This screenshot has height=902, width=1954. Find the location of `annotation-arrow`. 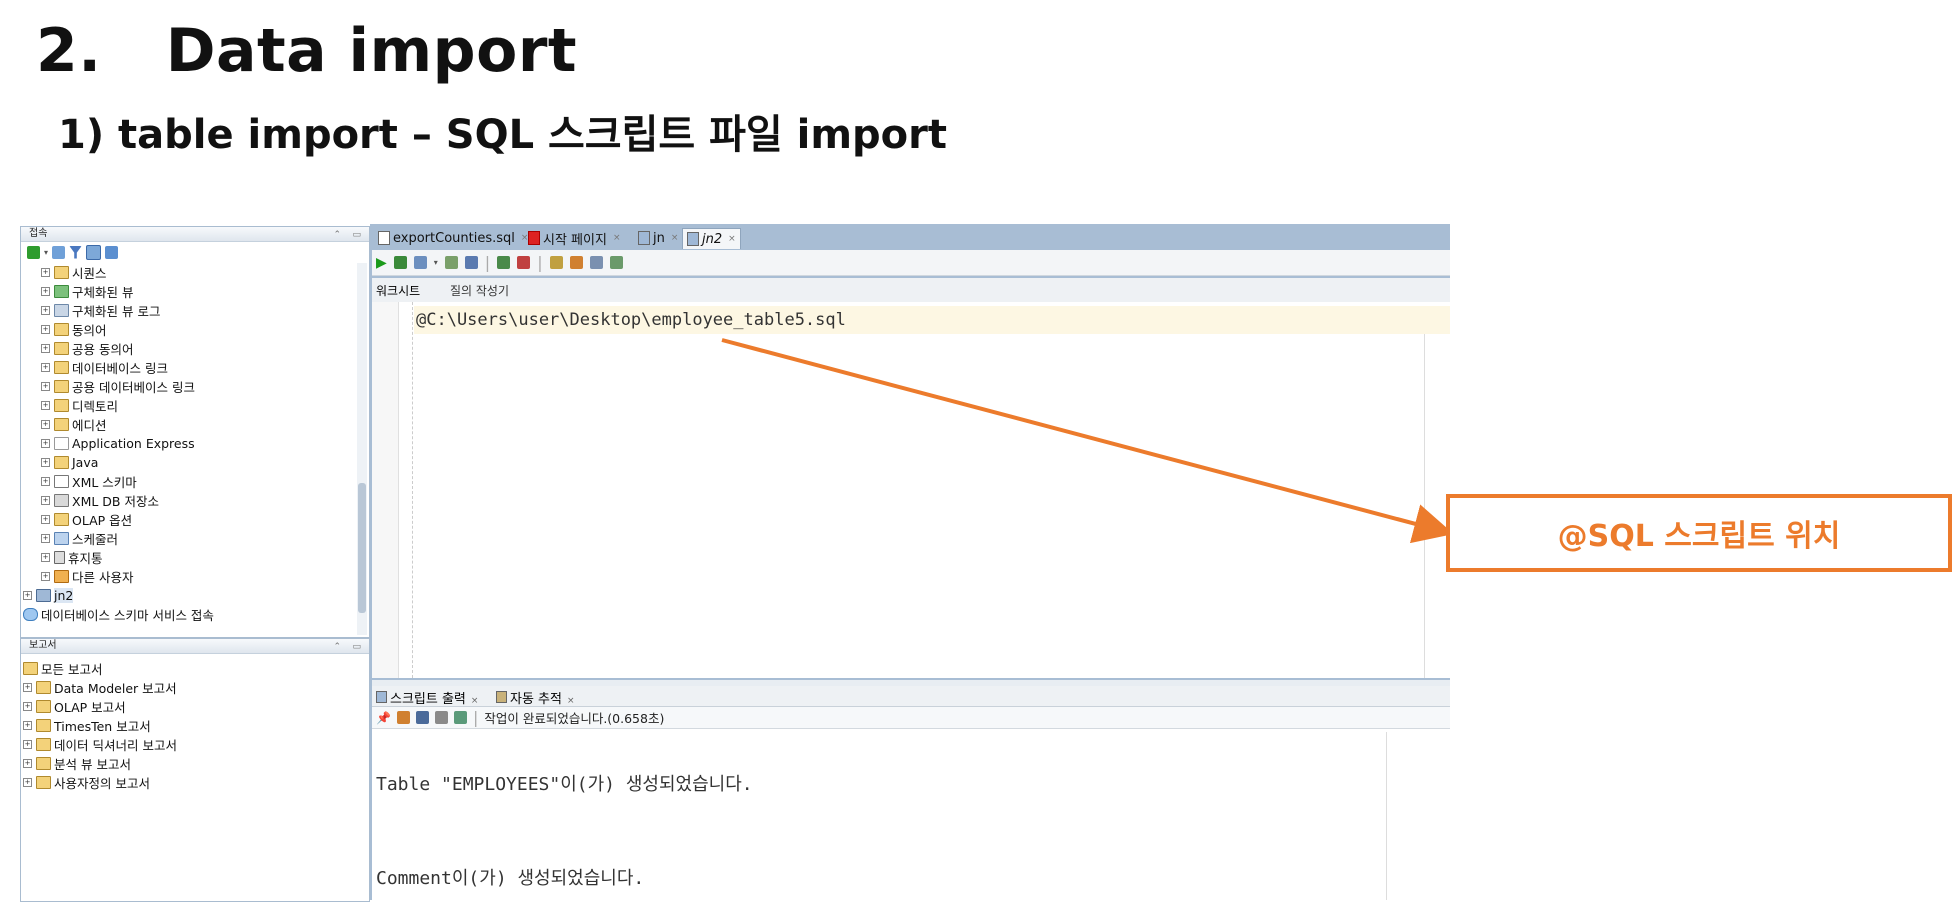

annotation-arrow is located at coordinates (1087, 441).